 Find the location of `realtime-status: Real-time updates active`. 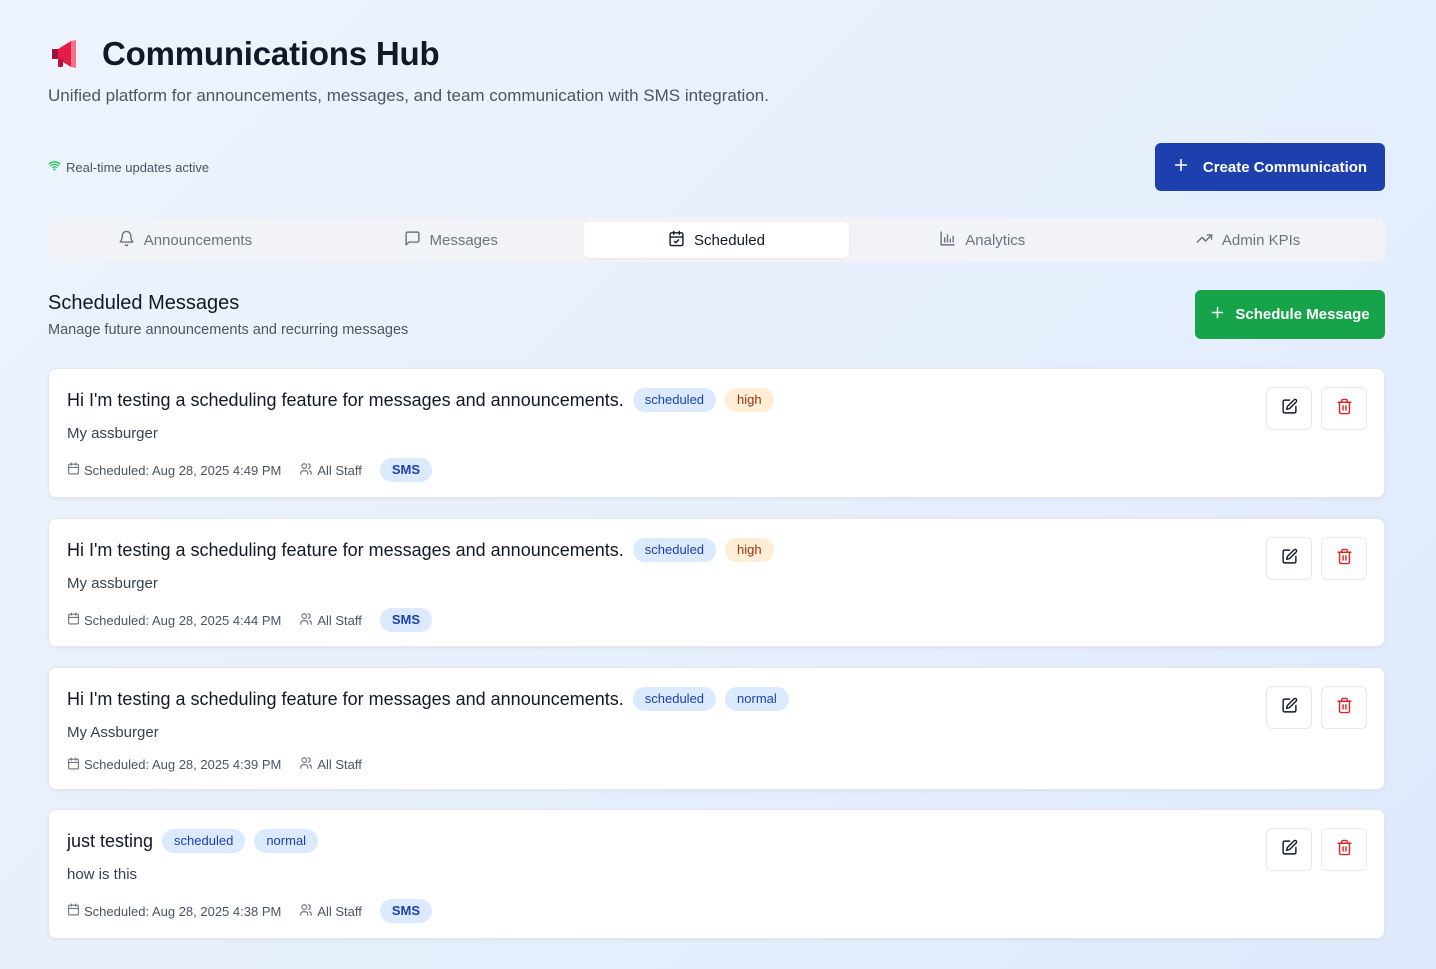

realtime-status: Real-time updates active is located at coordinates (128, 167).